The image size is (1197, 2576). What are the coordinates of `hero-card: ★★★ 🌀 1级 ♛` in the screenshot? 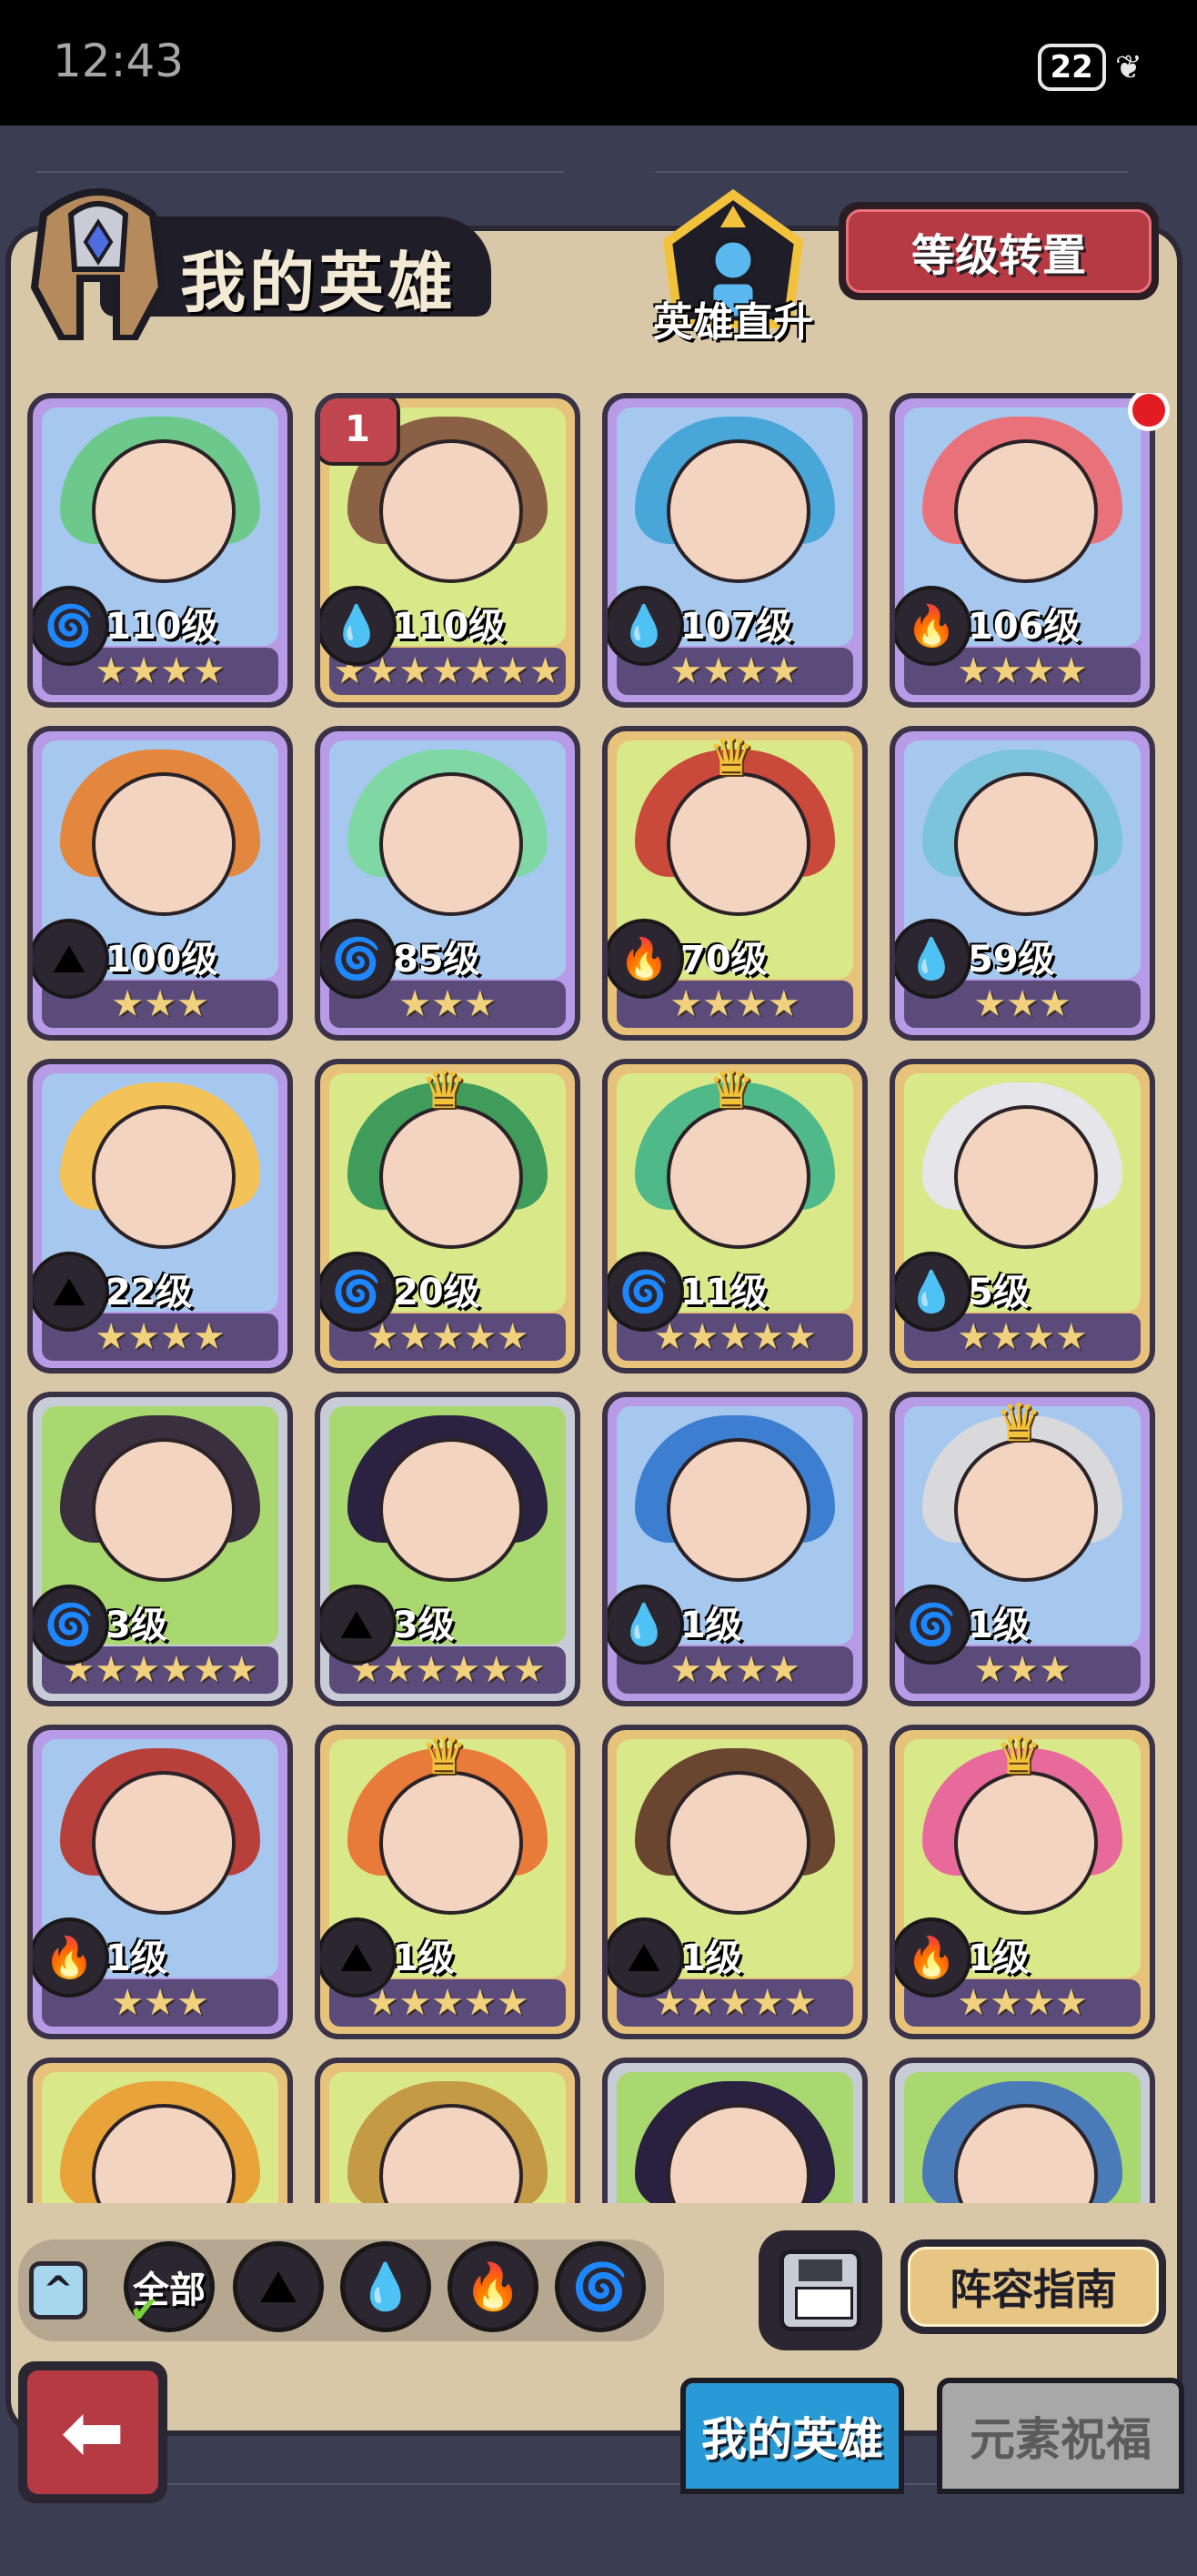 It's located at (1022, 1549).